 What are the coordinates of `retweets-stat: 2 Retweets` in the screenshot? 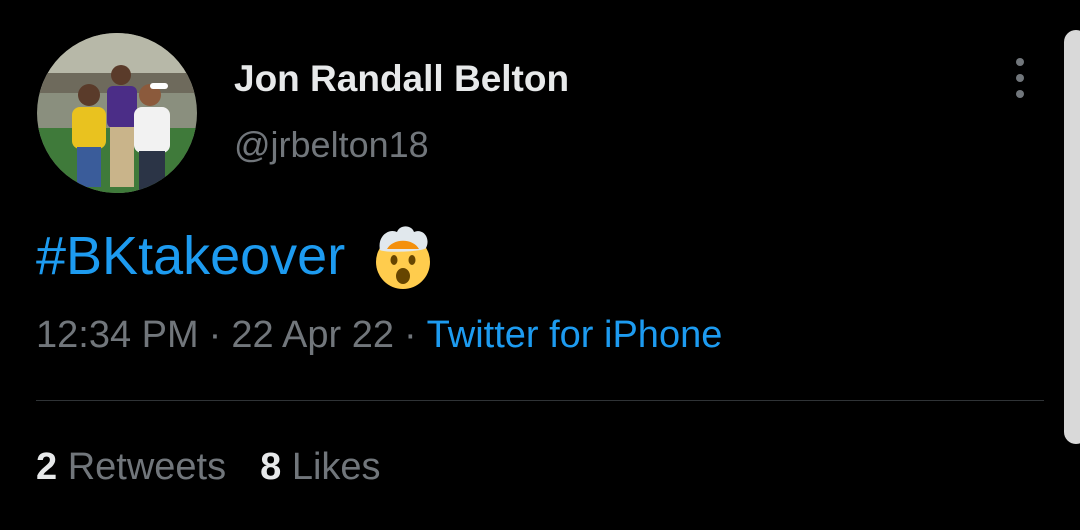 It's located at (131, 467).